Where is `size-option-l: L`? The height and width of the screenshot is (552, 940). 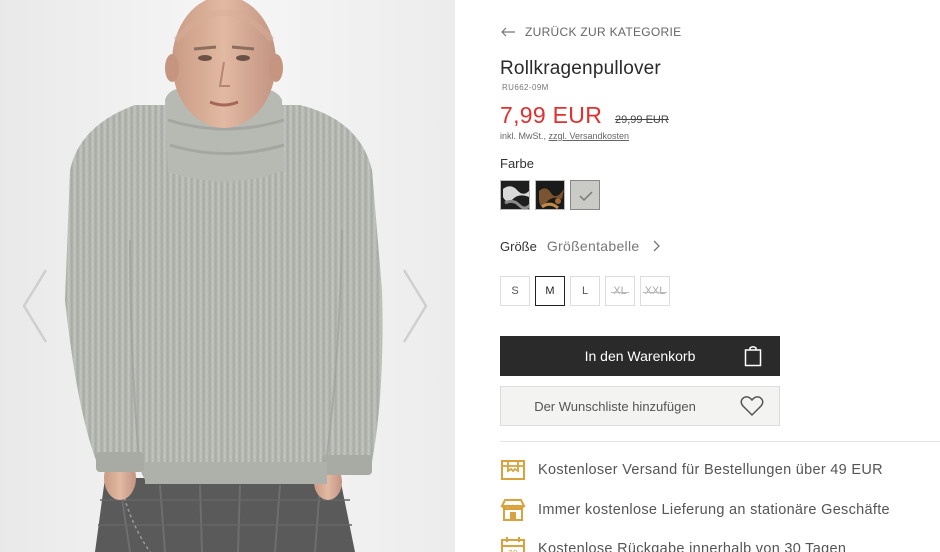
size-option-l: L is located at coordinates (585, 291).